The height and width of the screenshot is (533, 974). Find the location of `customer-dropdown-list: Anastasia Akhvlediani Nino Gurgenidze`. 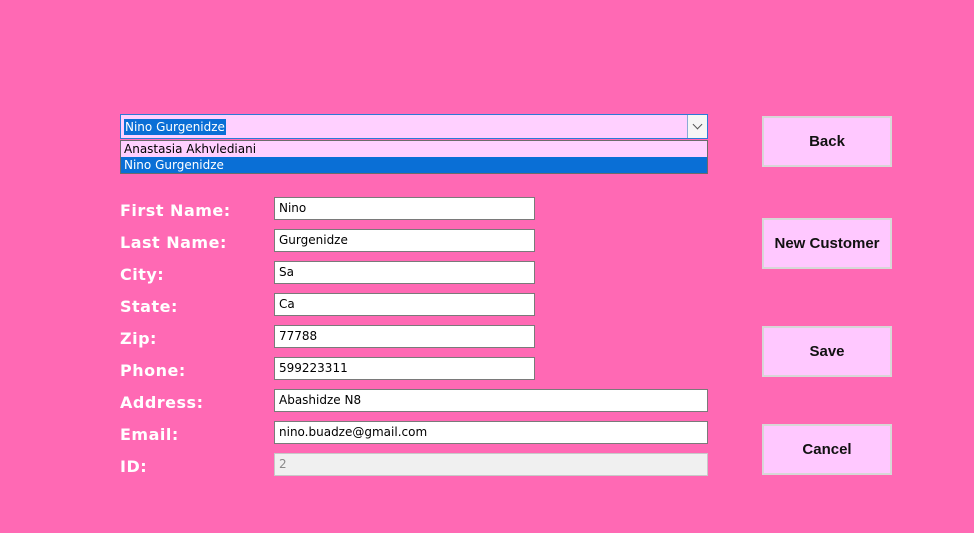

customer-dropdown-list: Anastasia Akhvlediani Nino Gurgenidze is located at coordinates (414, 157).